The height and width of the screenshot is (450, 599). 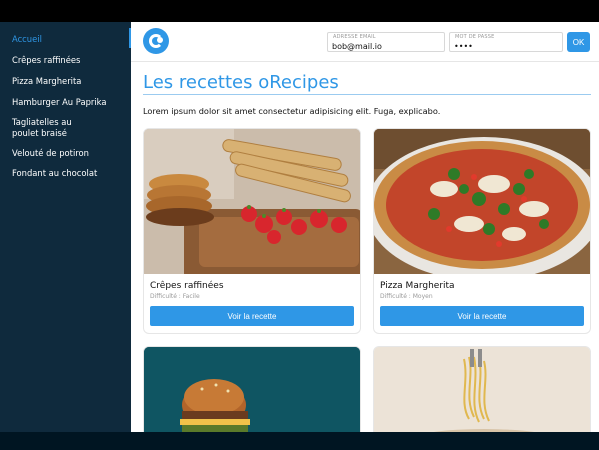 What do you see at coordinates (299, 441) in the screenshot?
I see `bottom-bar` at bounding box center [299, 441].